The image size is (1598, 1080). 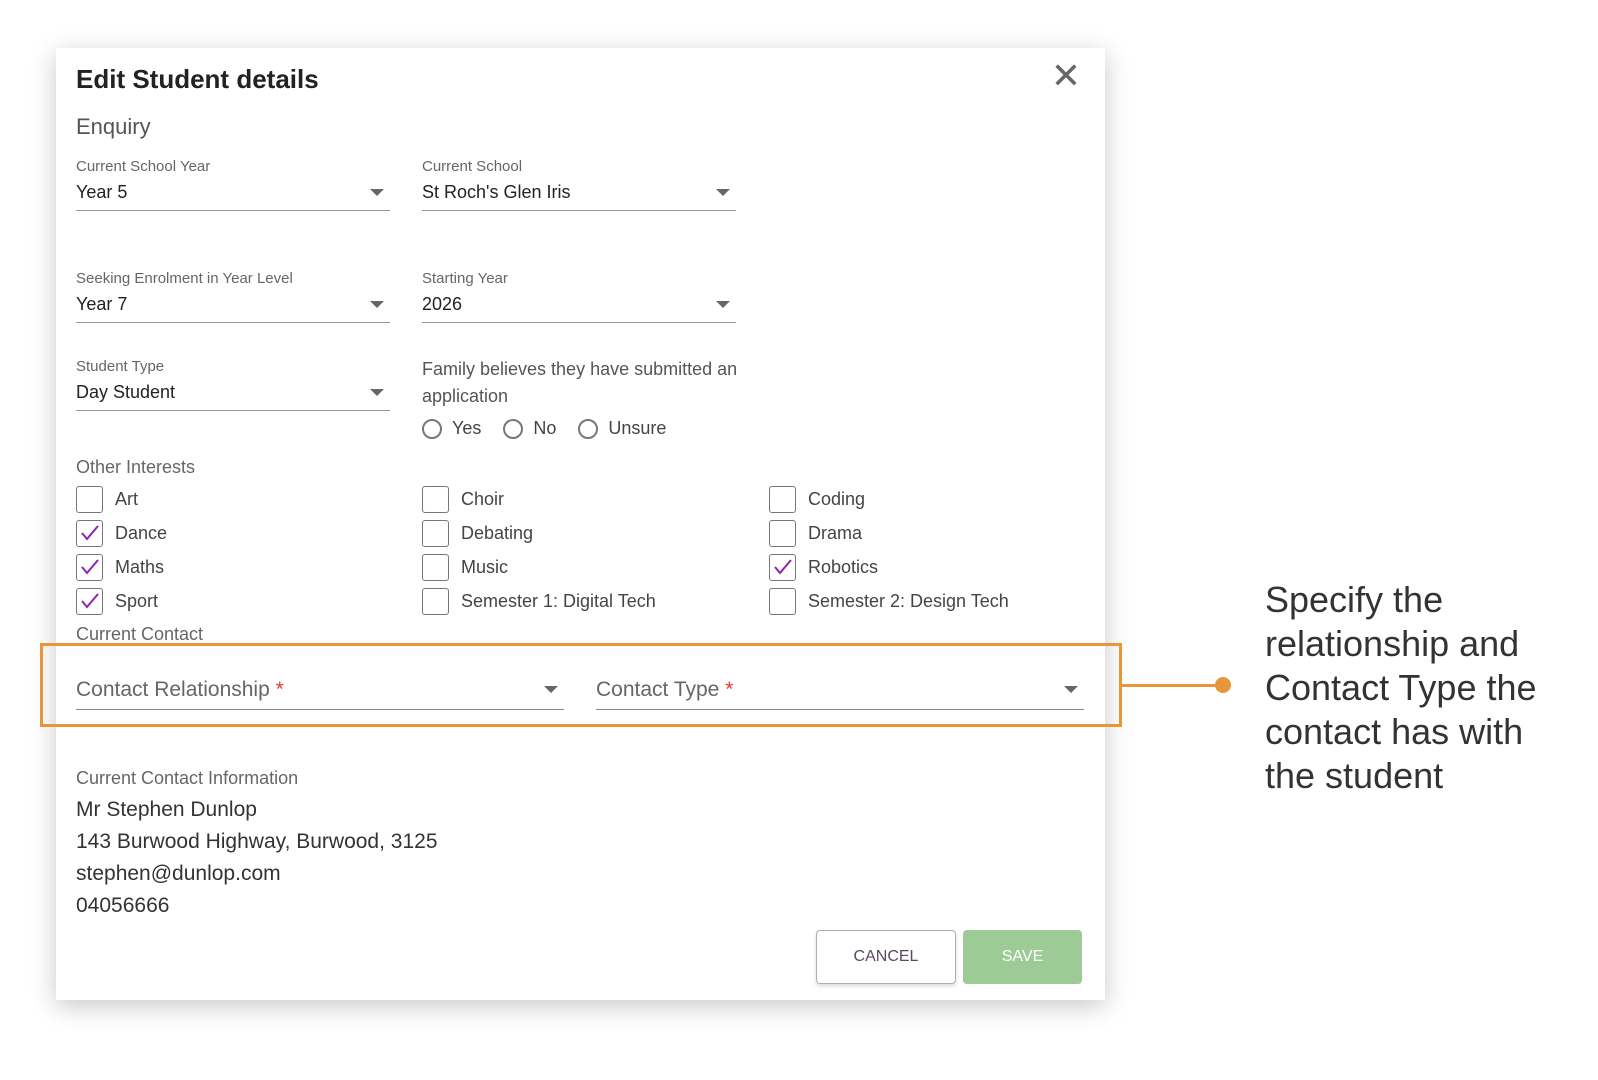 What do you see at coordinates (1022, 957) in the screenshot?
I see `save-button: SAVE` at bounding box center [1022, 957].